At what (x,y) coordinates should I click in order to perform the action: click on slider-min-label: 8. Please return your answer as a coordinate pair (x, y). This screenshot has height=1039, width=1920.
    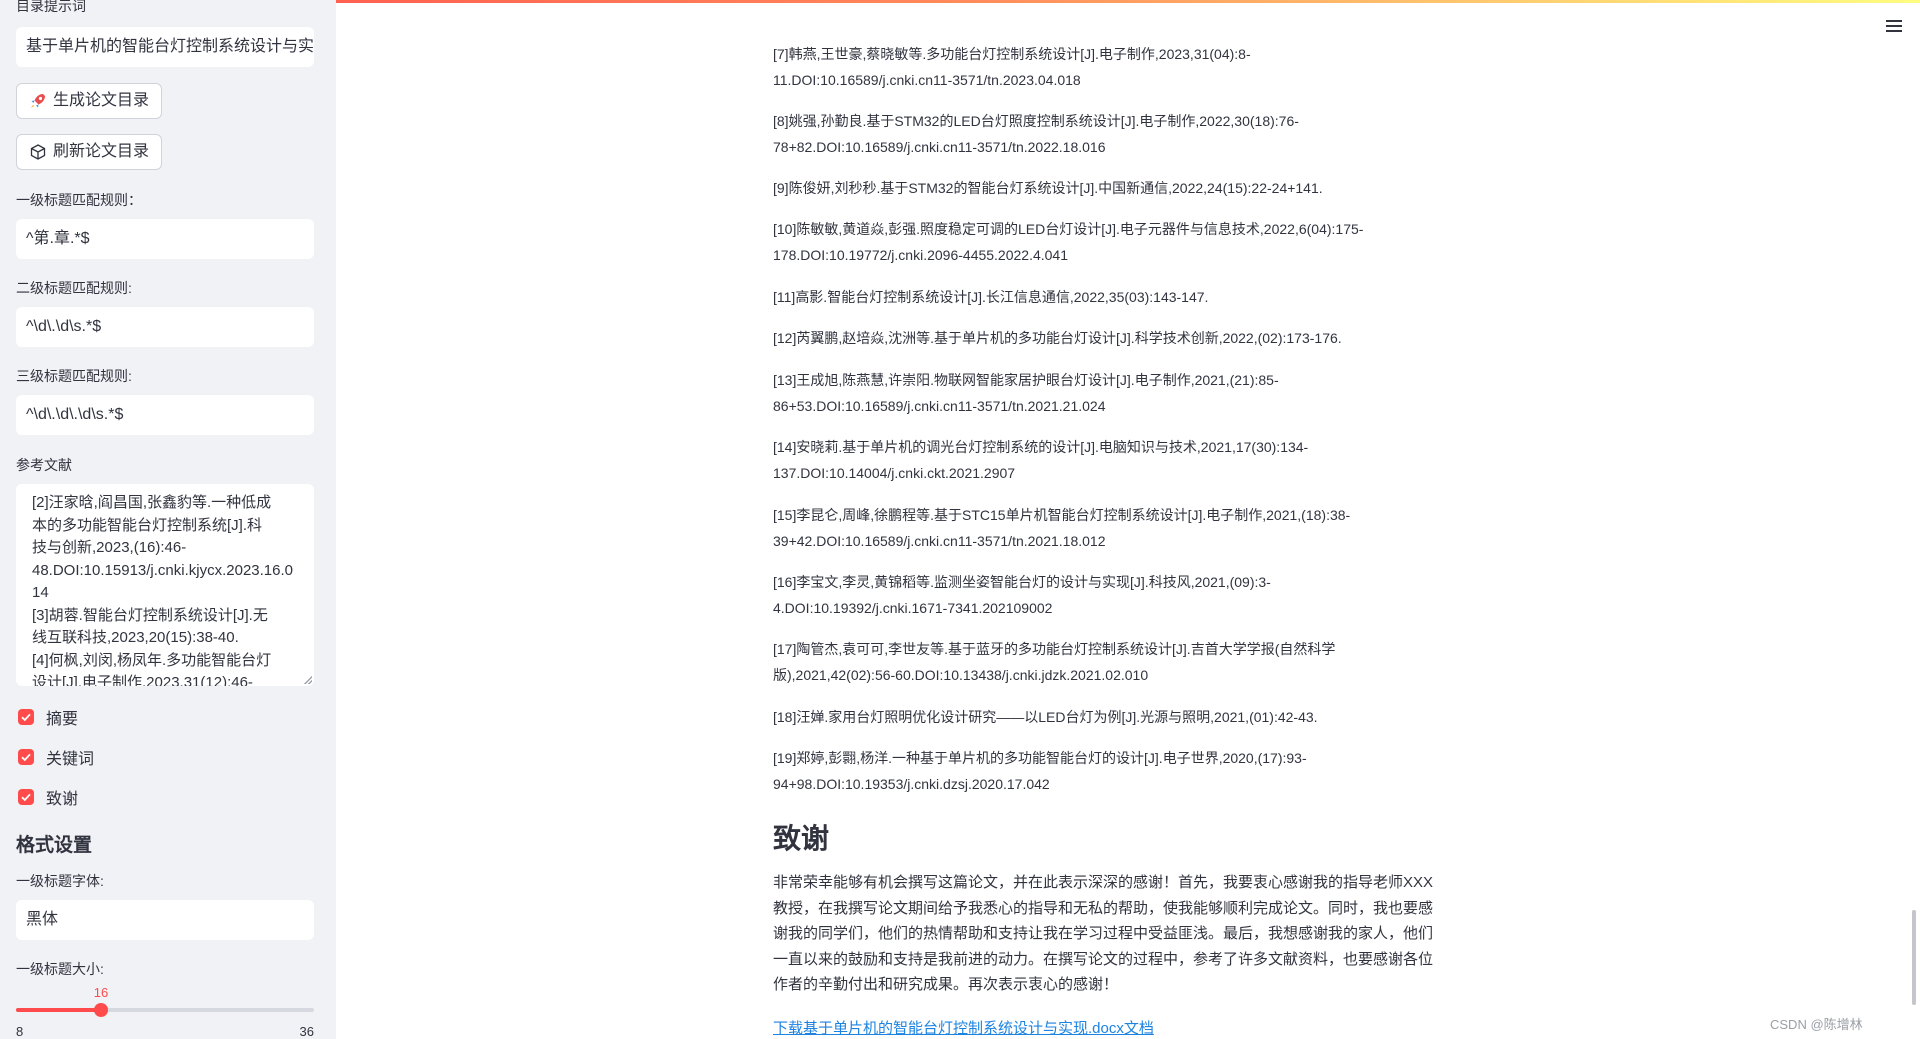
    Looking at the image, I should click on (20, 1031).